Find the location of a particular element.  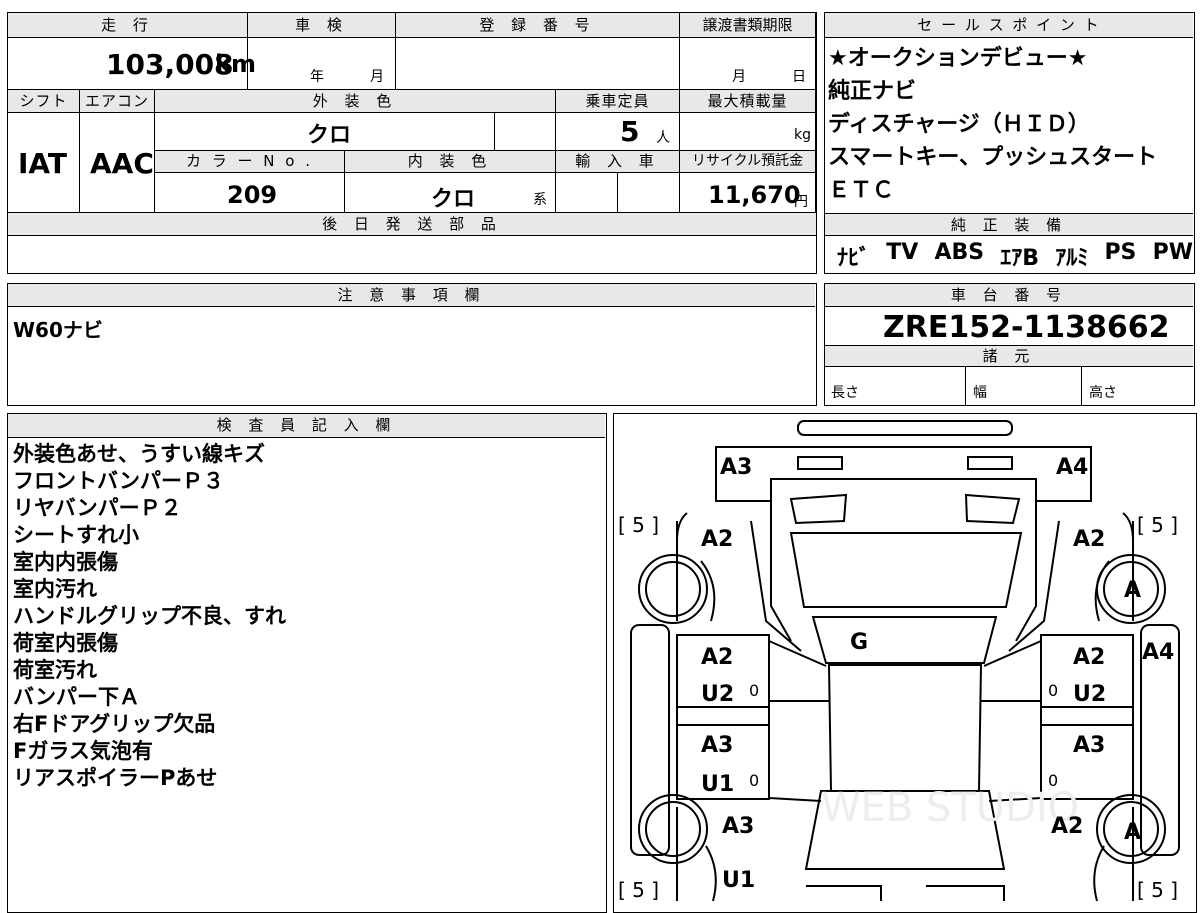

equipment-item: TV is located at coordinates (902, 252).